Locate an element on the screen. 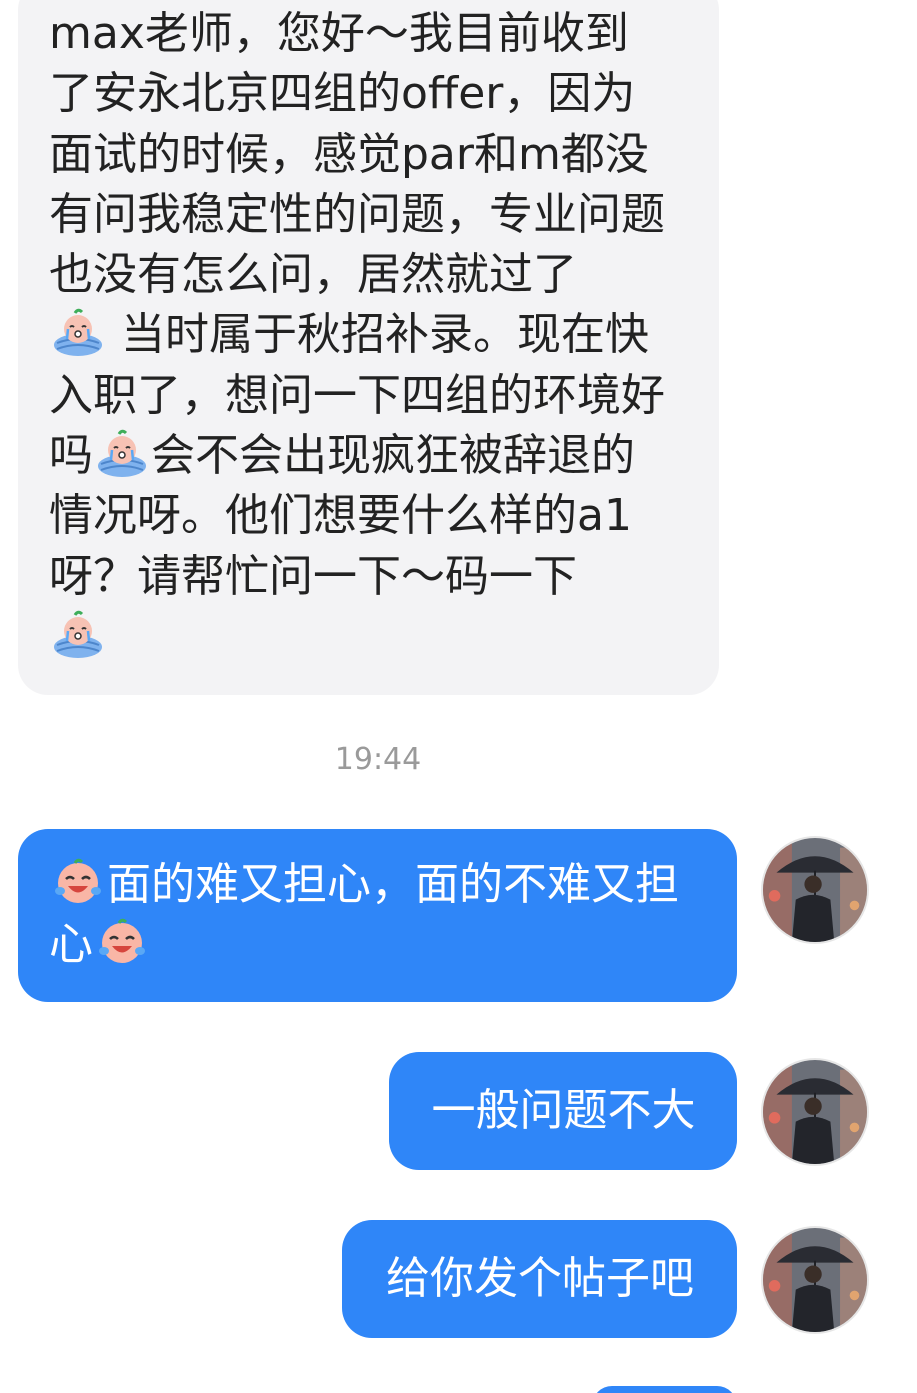 Image resolution: width=917 pixels, height=1393 pixels. outgoing-message-bubble: 一般问题不大 is located at coordinates (563, 1111).